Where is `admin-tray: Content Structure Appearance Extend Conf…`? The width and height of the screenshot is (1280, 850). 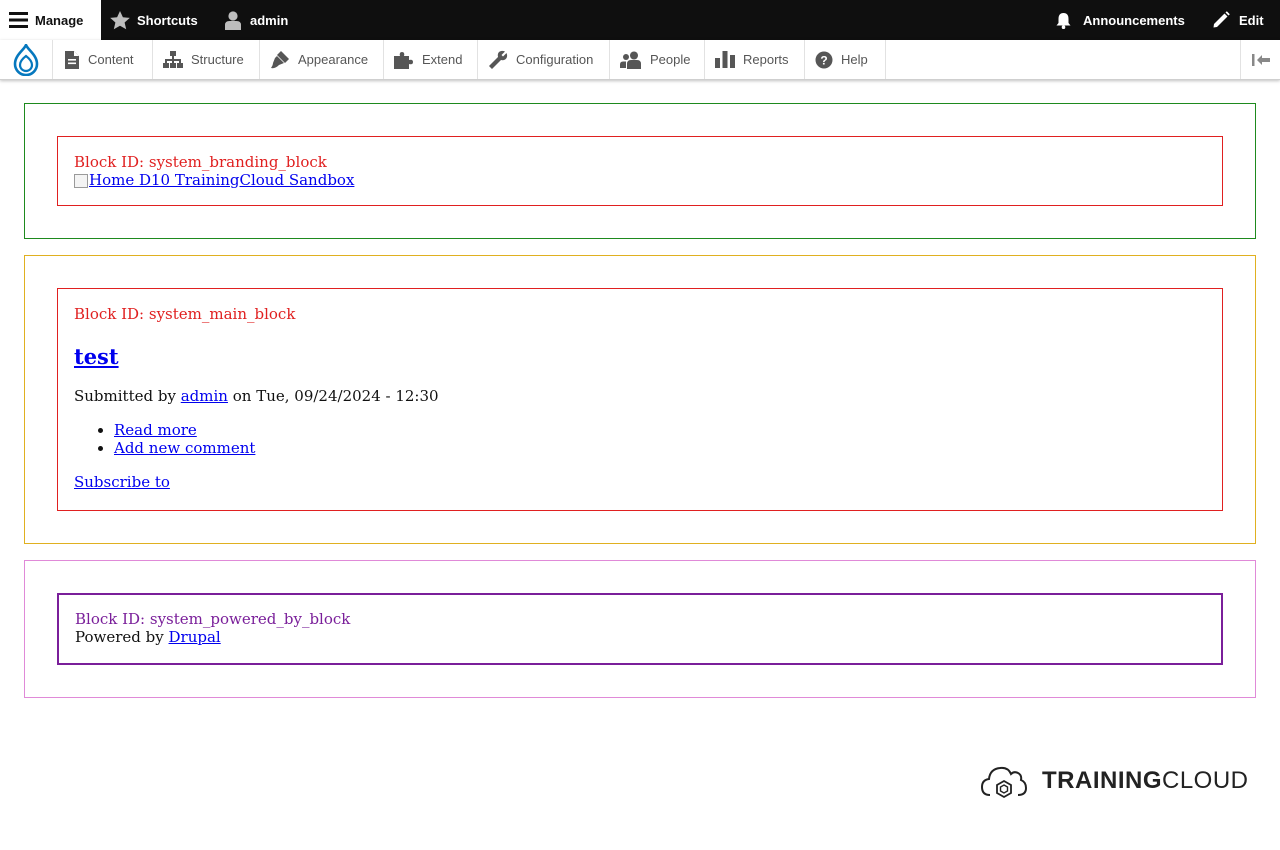
admin-tray: Content Structure Appearance Extend Conf… is located at coordinates (640, 60).